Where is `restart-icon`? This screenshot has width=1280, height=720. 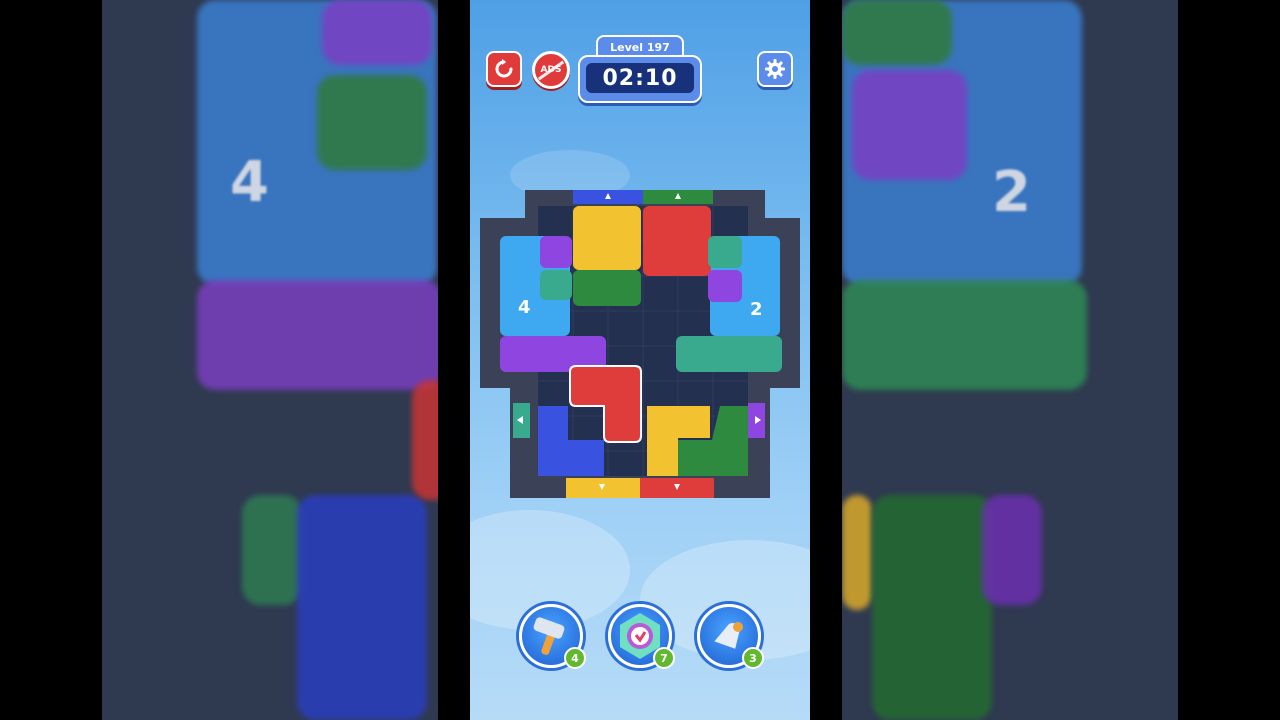
restart-icon is located at coordinates (504, 68).